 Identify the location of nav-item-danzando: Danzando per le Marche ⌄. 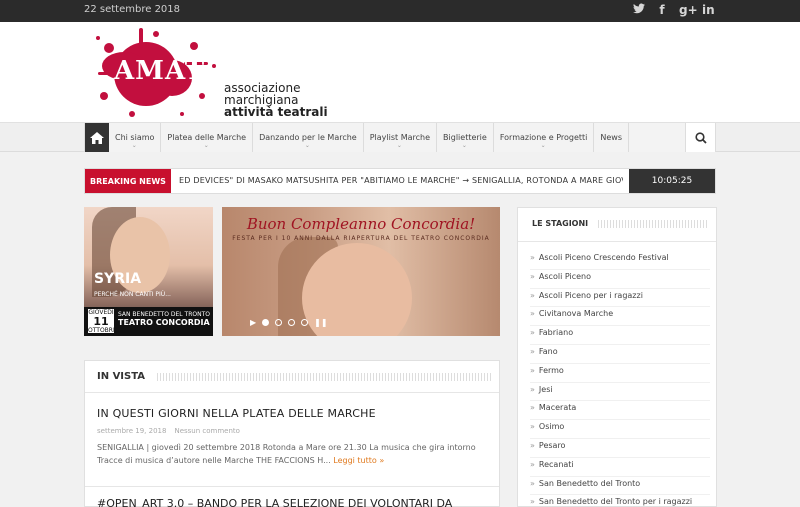
(308, 137).